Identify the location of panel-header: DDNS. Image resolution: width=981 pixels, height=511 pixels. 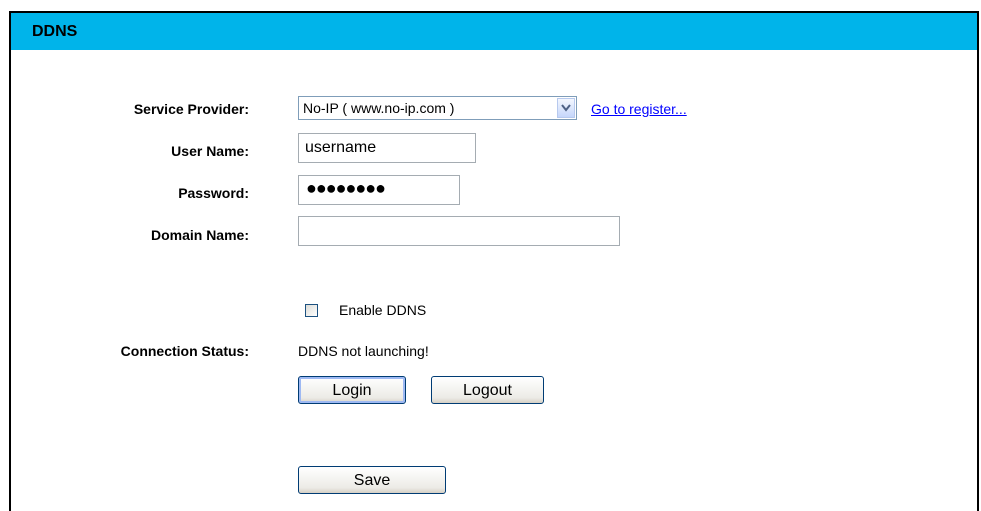
(494, 31).